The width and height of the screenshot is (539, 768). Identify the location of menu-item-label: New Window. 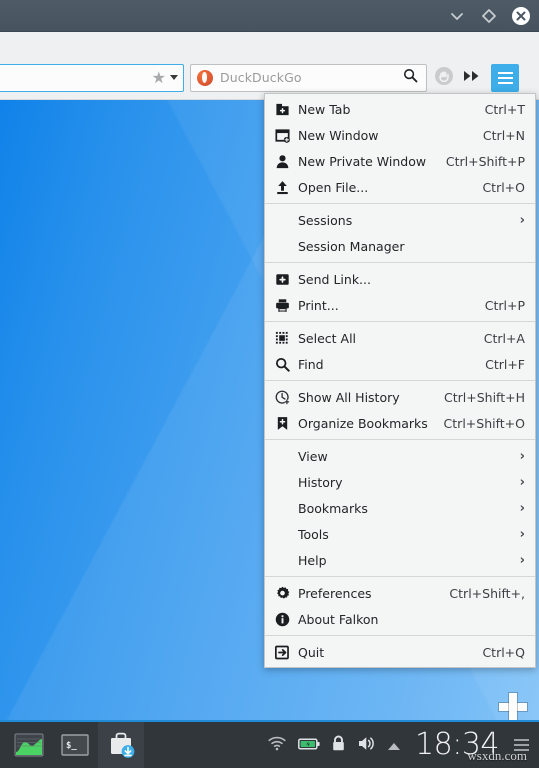
(338, 135).